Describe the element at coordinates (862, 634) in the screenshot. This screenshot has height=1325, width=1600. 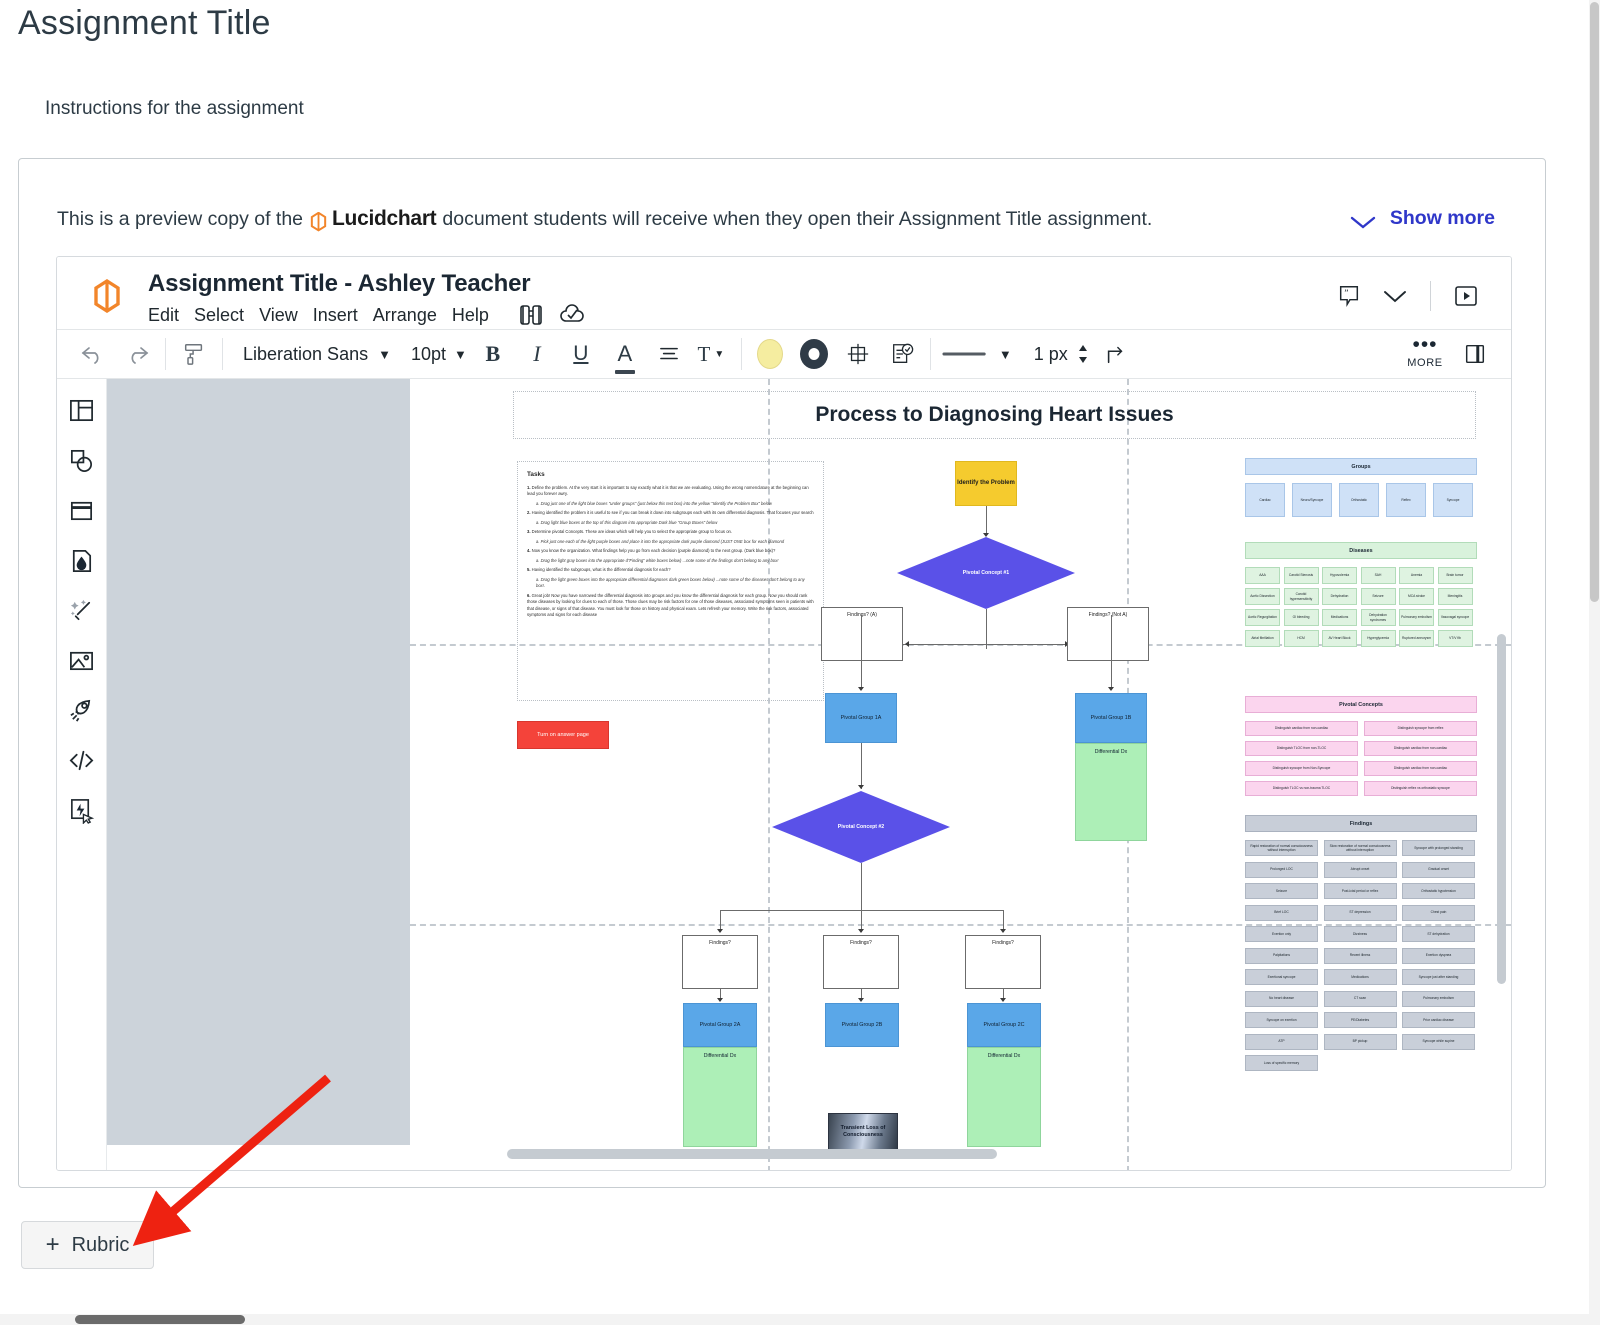
I see `node-findings-a: Findings? (A)` at that location.